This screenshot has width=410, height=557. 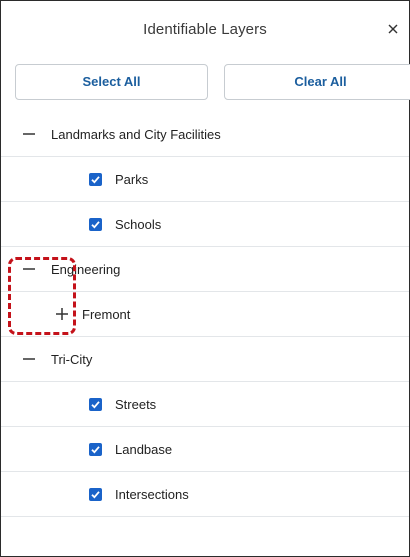 What do you see at coordinates (86, 269) in the screenshot?
I see `group-label: Engineering` at bounding box center [86, 269].